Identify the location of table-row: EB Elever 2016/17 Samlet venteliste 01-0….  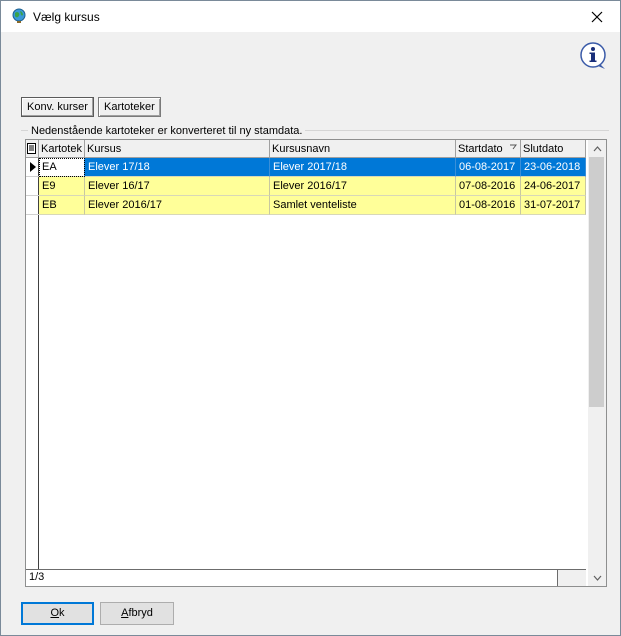
(312, 205).